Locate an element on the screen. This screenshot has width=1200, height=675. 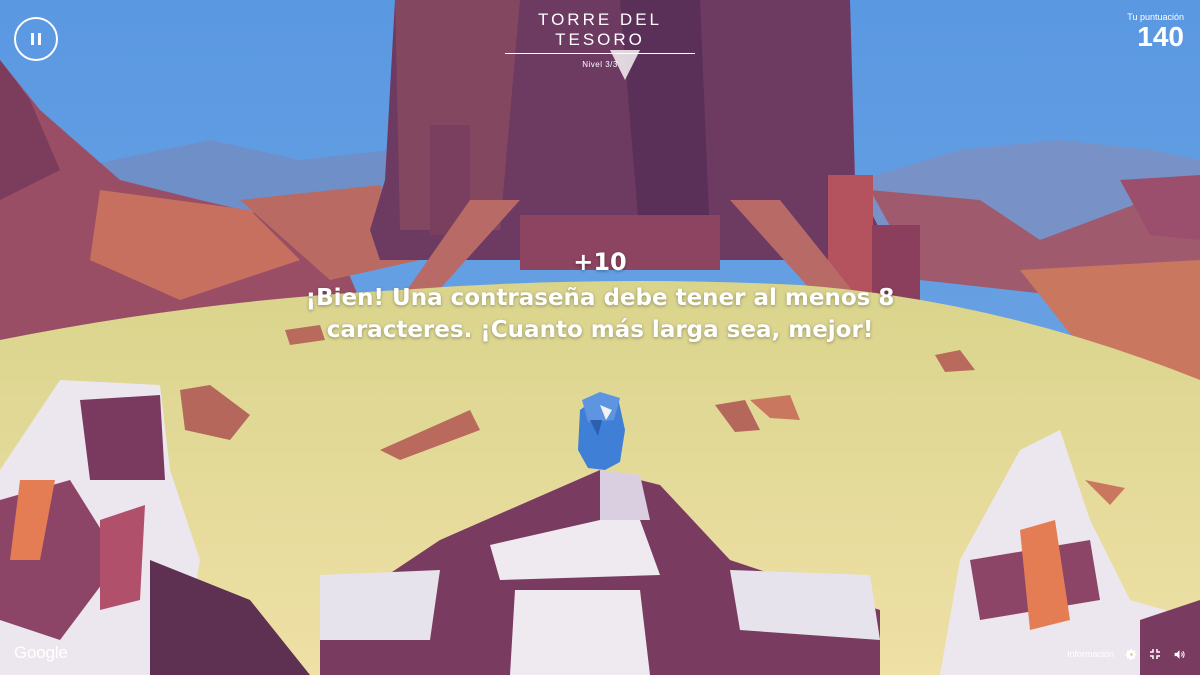
gear-icon is located at coordinates (1131, 654).